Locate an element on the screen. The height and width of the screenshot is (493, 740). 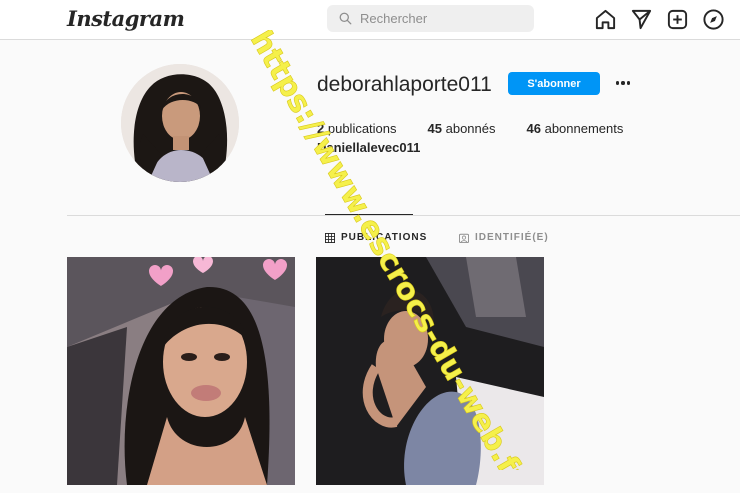
top-navigation-bar: Instagram is located at coordinates (370, 20).